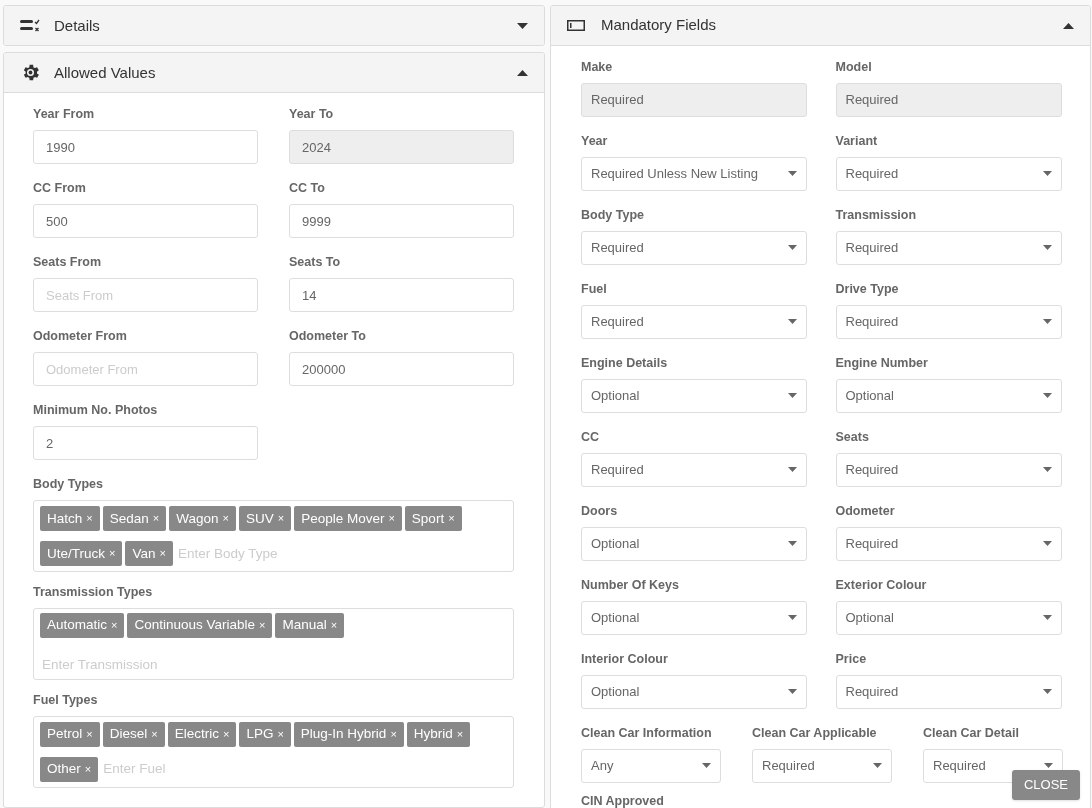  I want to click on input-field: 2, so click(145, 443).